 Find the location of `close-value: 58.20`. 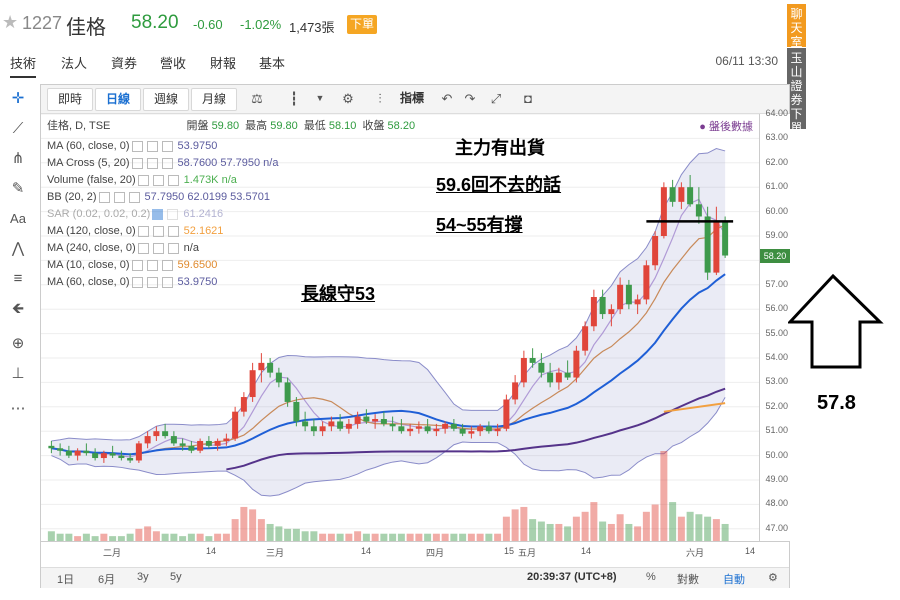

close-value: 58.20 is located at coordinates (401, 126).